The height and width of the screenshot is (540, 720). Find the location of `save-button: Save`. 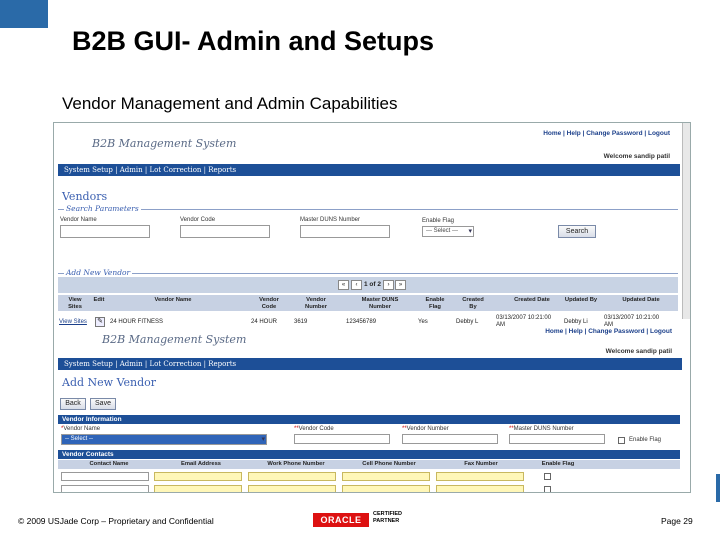

save-button: Save is located at coordinates (103, 404).